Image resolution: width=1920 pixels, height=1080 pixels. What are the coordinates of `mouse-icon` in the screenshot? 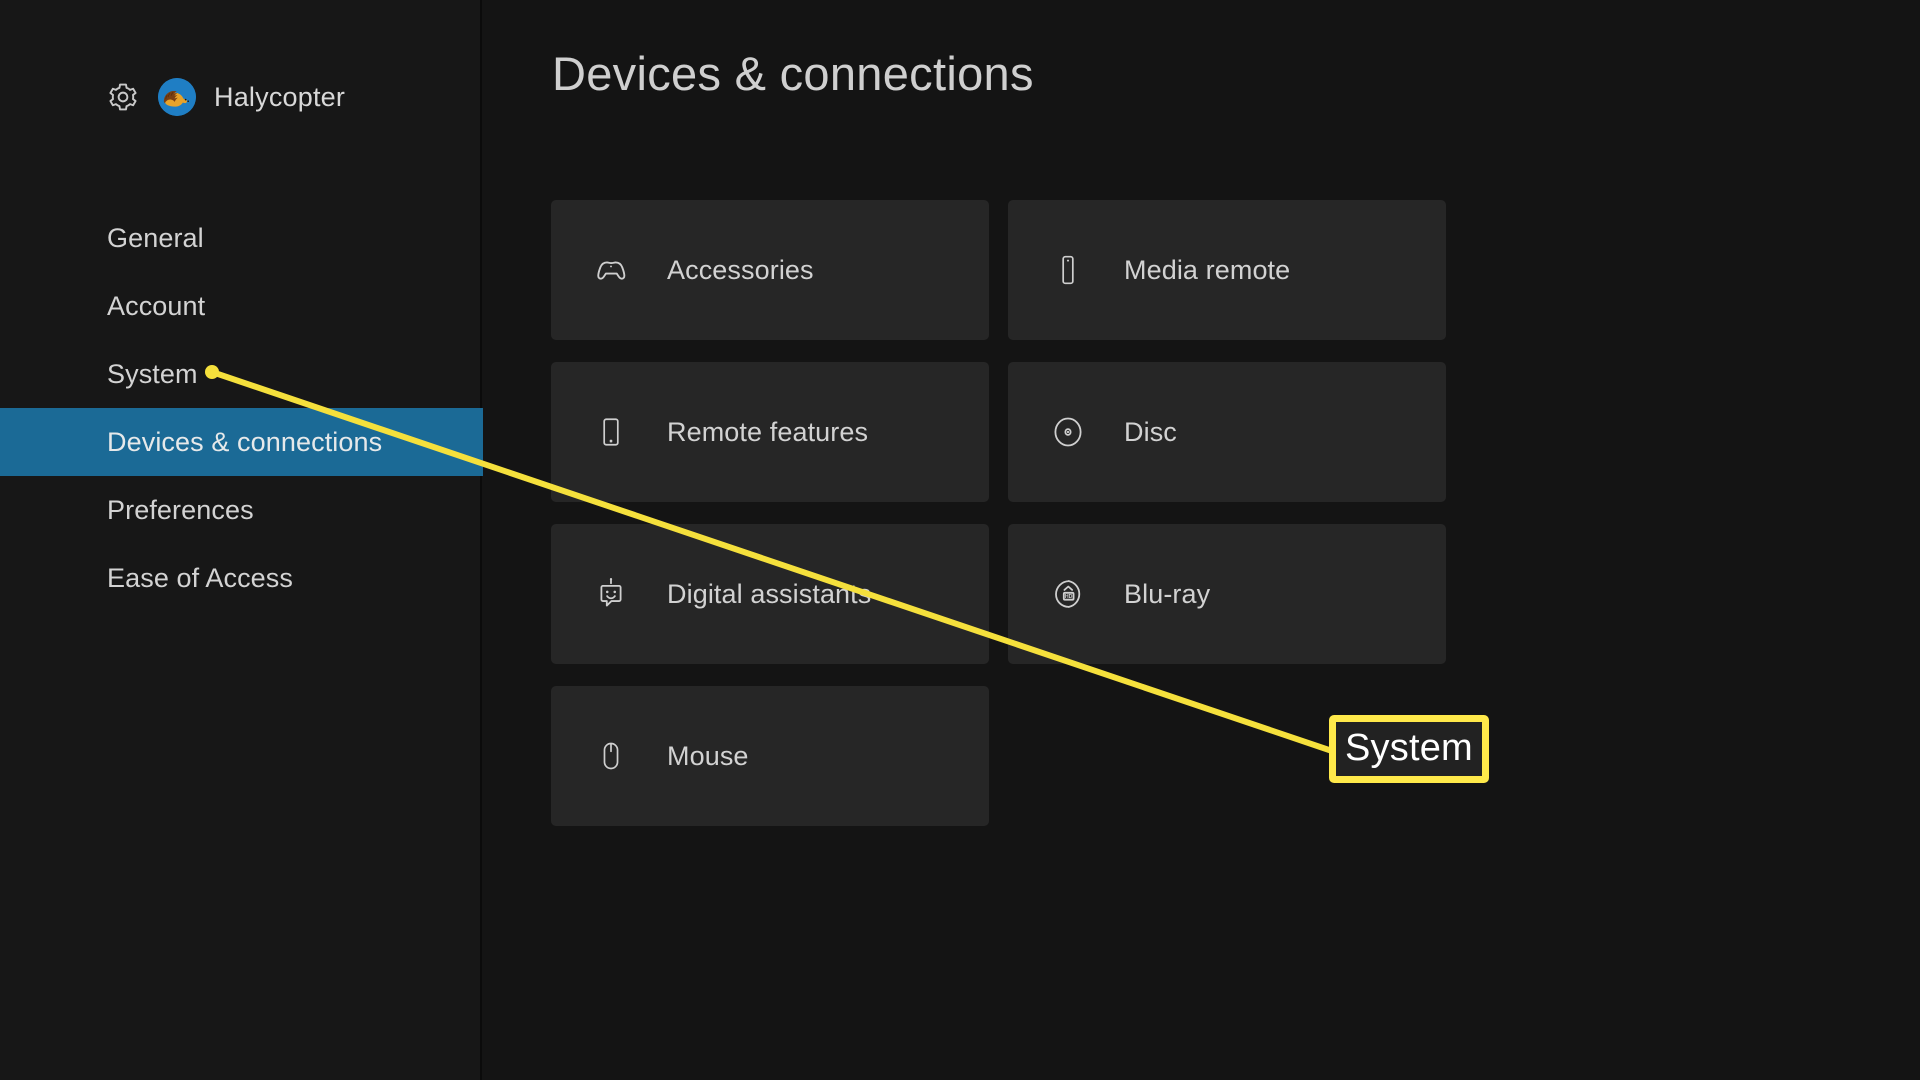 It's located at (611, 756).